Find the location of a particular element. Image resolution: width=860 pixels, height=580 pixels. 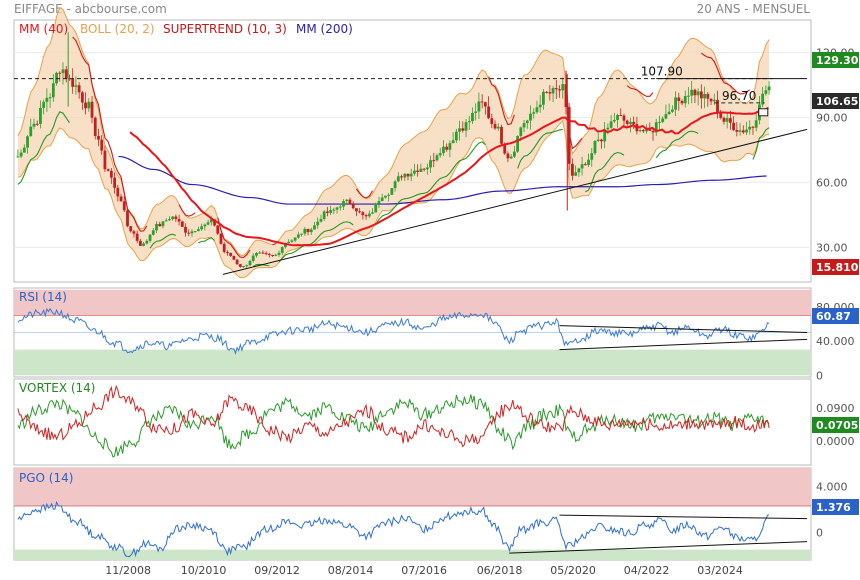

pgo-y-tick: 4.000 is located at coordinates (832, 486).